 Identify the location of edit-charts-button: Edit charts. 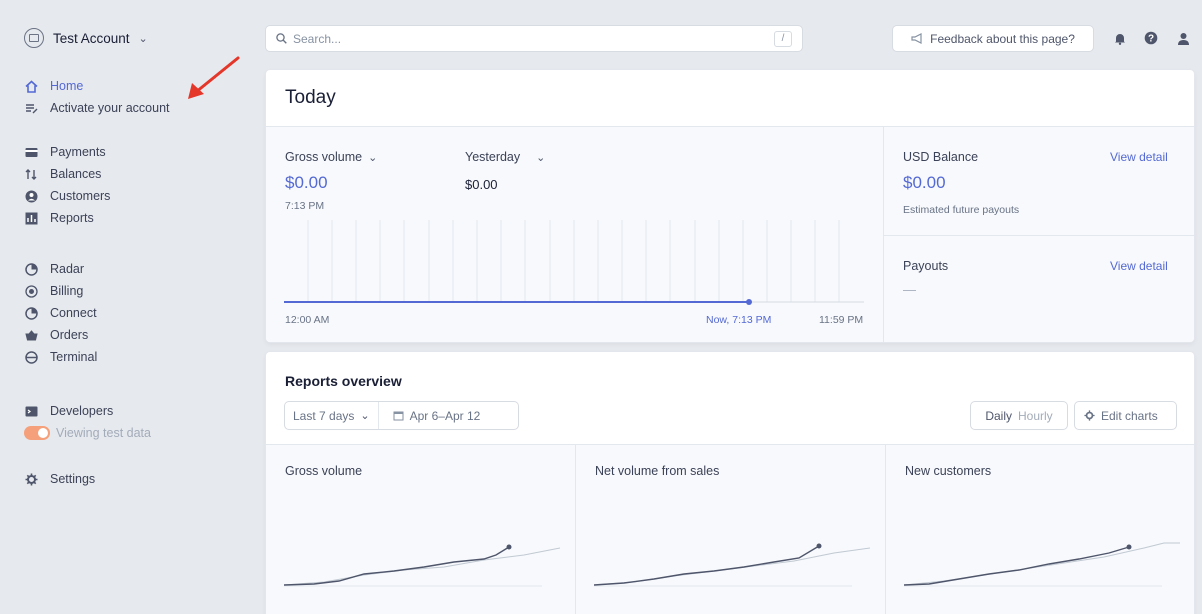
(1125, 415).